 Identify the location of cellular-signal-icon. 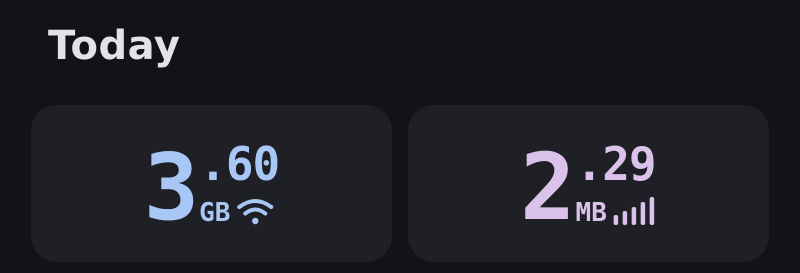
(634, 210).